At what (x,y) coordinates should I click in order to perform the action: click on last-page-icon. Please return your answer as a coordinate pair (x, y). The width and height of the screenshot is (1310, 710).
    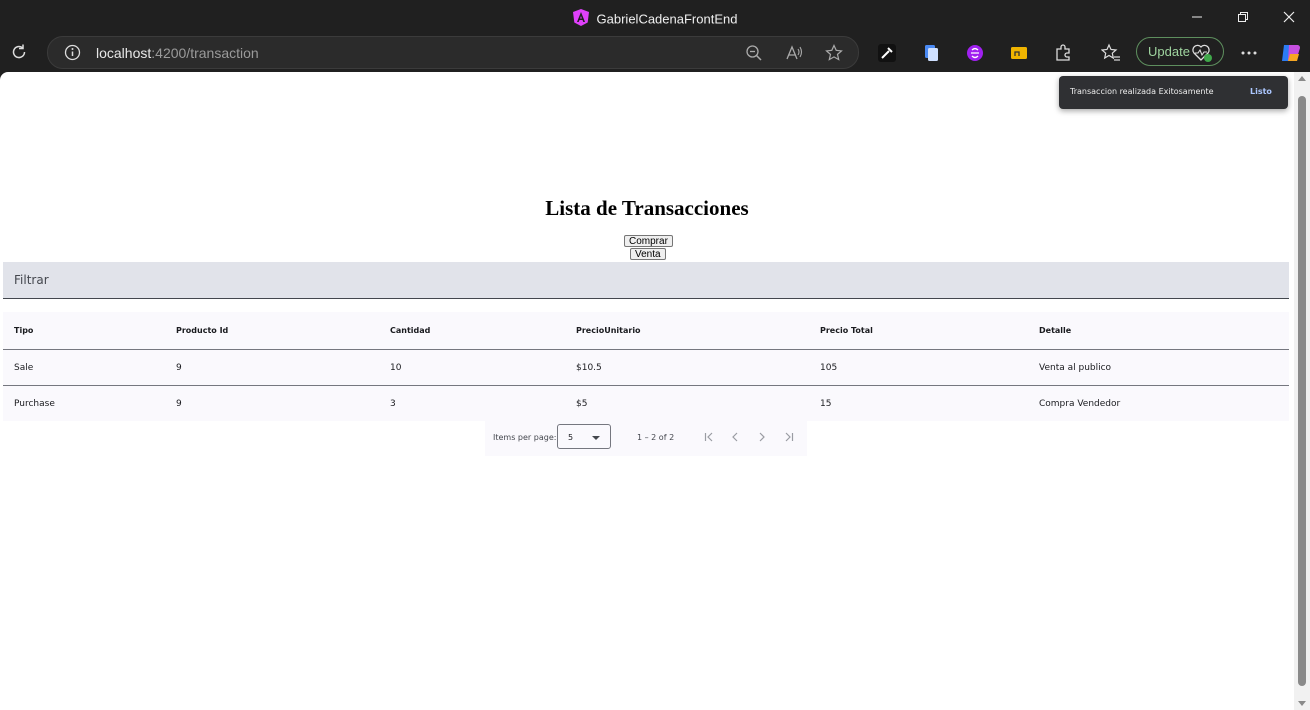
    Looking at the image, I should click on (789, 437).